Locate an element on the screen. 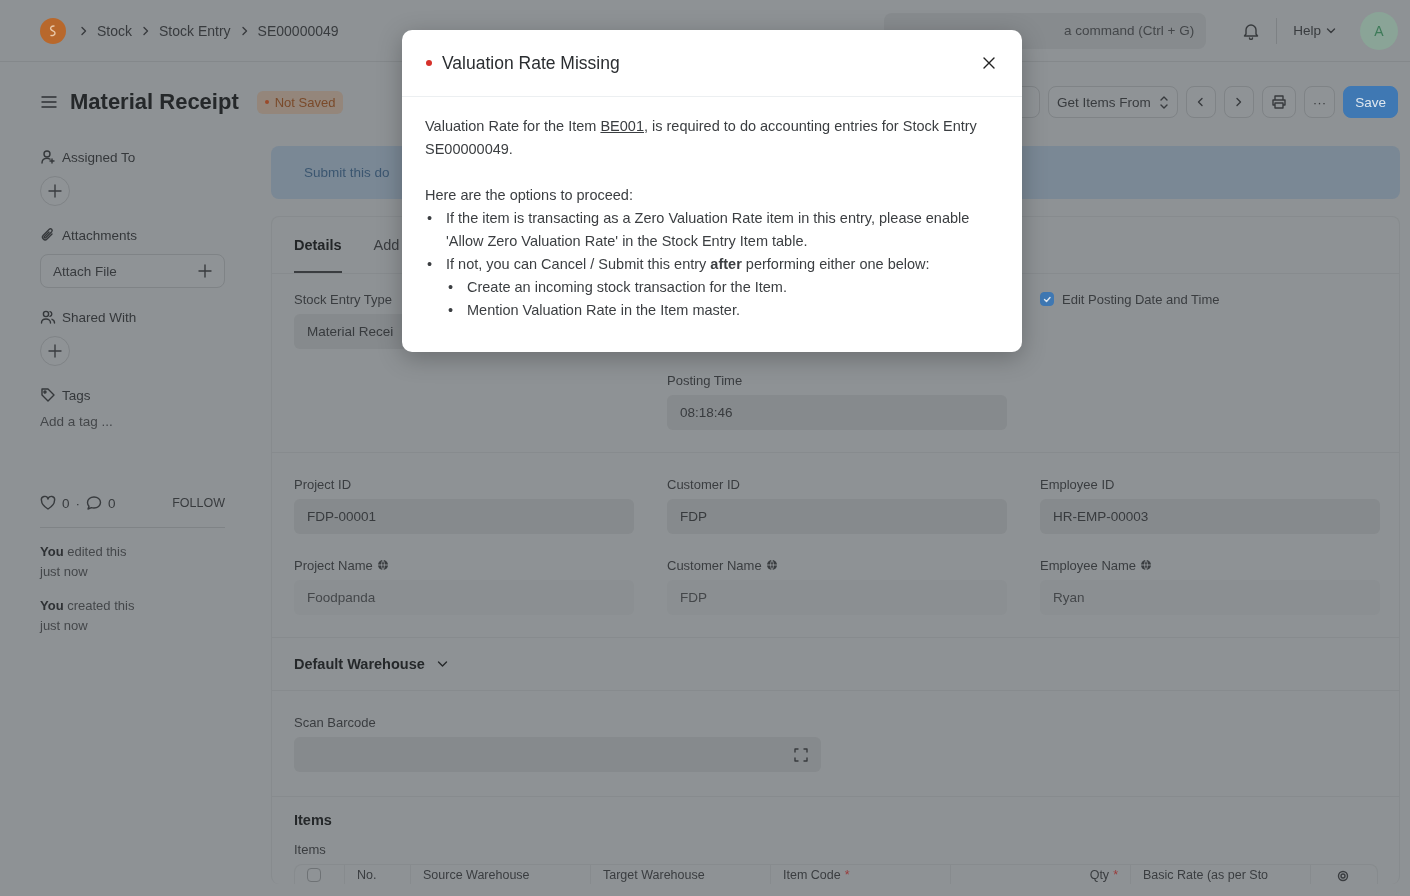 This screenshot has width=1410, height=896. input-field: FDP-00001 is located at coordinates (464, 516).